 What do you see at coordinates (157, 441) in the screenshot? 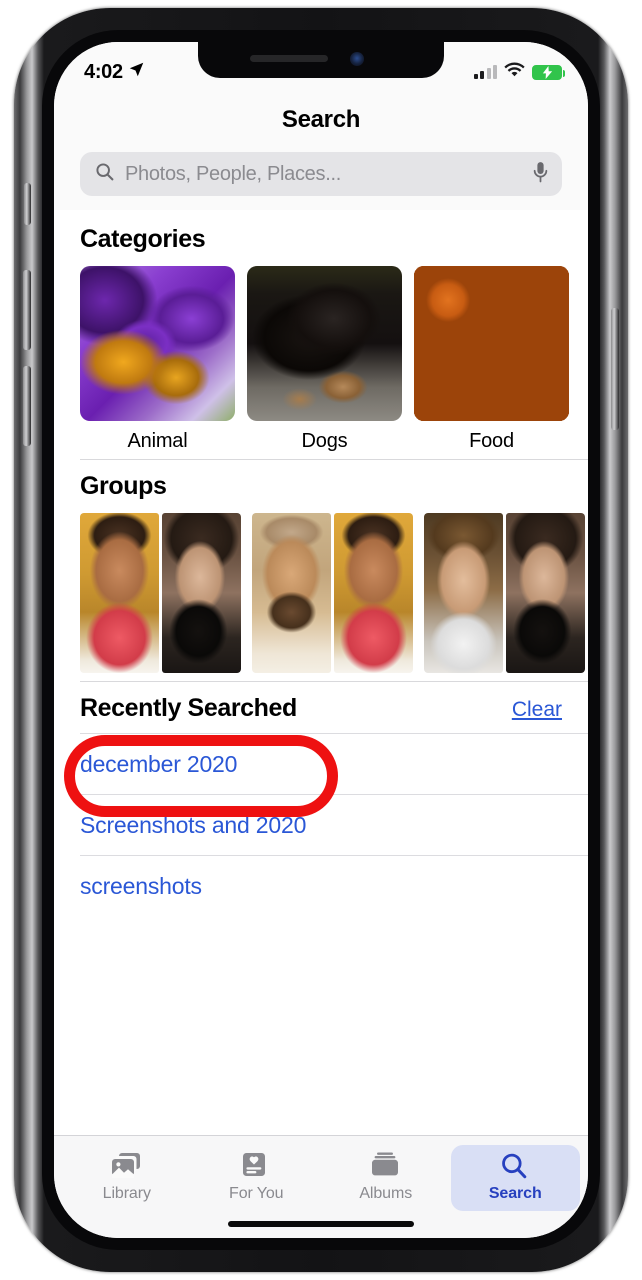
I see `category-label: Animal` at bounding box center [157, 441].